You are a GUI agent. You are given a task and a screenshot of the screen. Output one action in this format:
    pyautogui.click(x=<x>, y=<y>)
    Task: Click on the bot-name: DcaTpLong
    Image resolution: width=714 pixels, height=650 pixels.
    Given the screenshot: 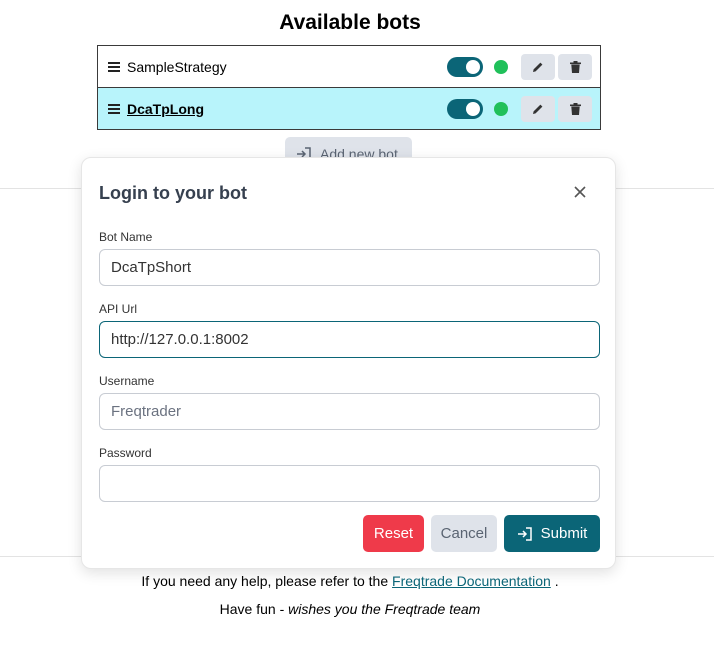 What is the action you would take?
    pyautogui.click(x=165, y=109)
    